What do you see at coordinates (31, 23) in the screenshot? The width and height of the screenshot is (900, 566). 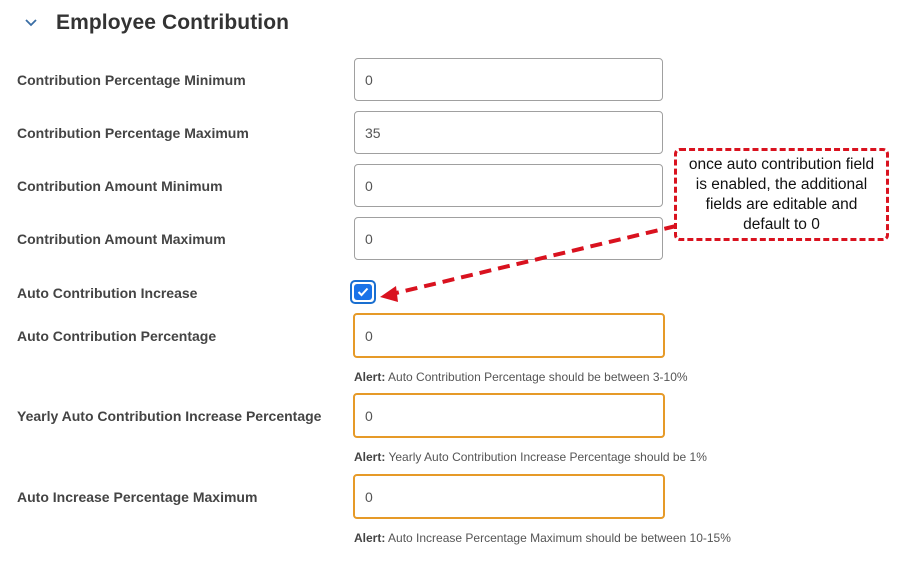 I see `chevron-down-icon` at bounding box center [31, 23].